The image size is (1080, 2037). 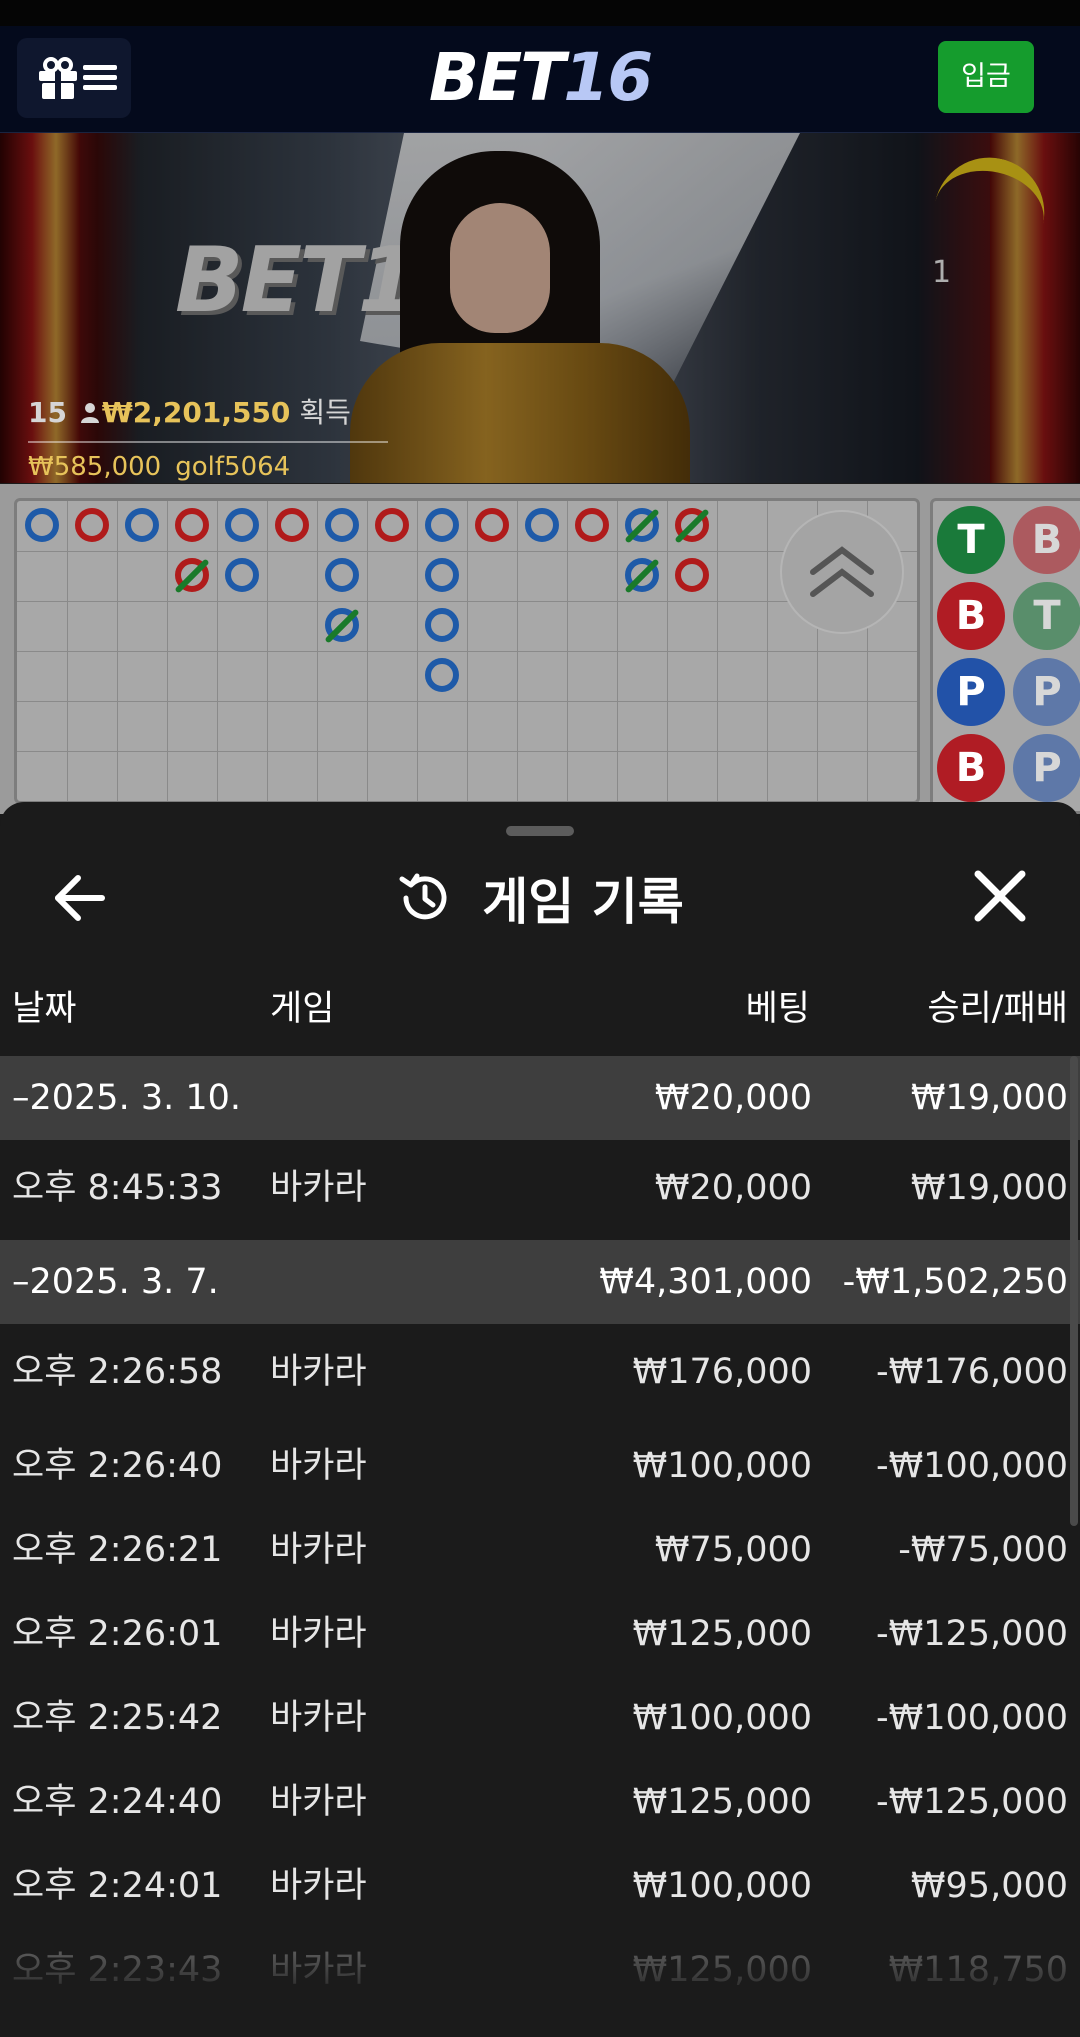 I want to click on user-icon, so click(x=89, y=413).